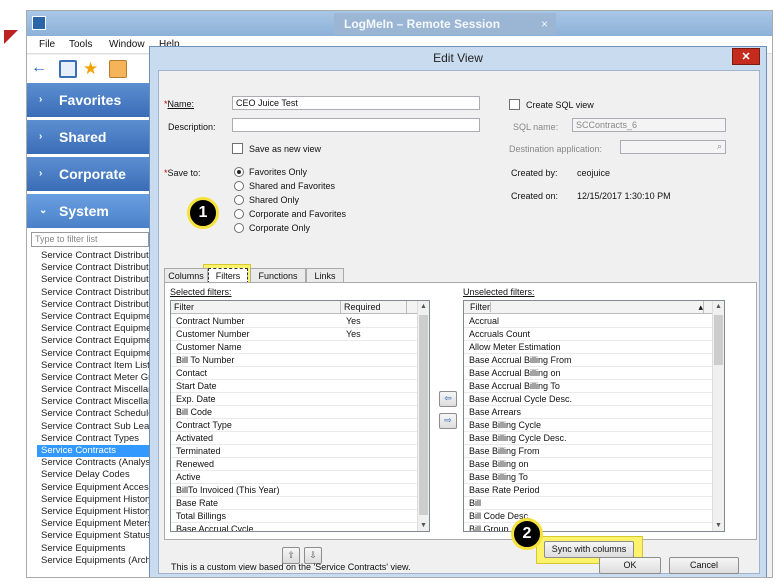 The width and height of the screenshot is (778, 584). Describe the element at coordinates (294, 399) in the screenshot. I see `table-row: Exp. Date` at that location.